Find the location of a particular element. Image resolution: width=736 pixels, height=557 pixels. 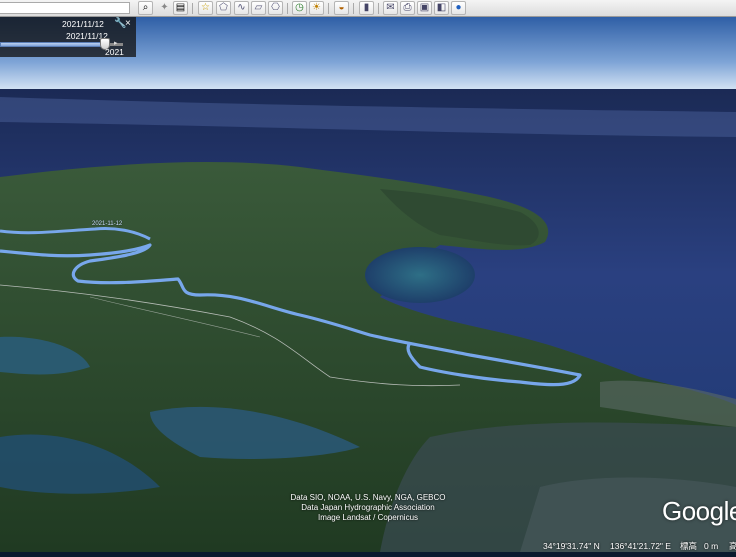

time-slider-panel: 2021/11/12 🔧 × 2021/11/12 ▸ 2021 is located at coordinates (68, 37).